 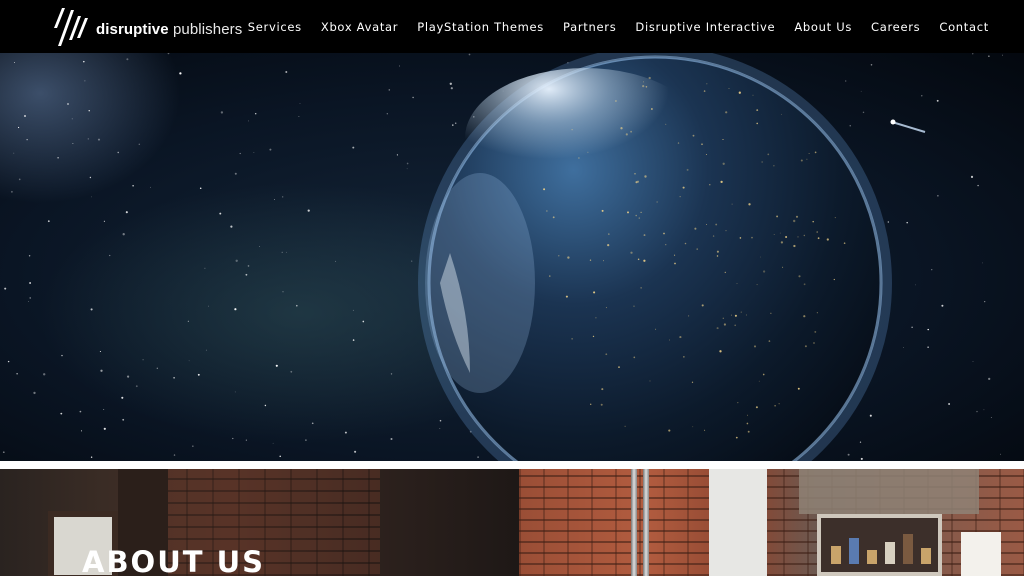 I want to click on nav-careers: Careers, so click(x=895, y=27).